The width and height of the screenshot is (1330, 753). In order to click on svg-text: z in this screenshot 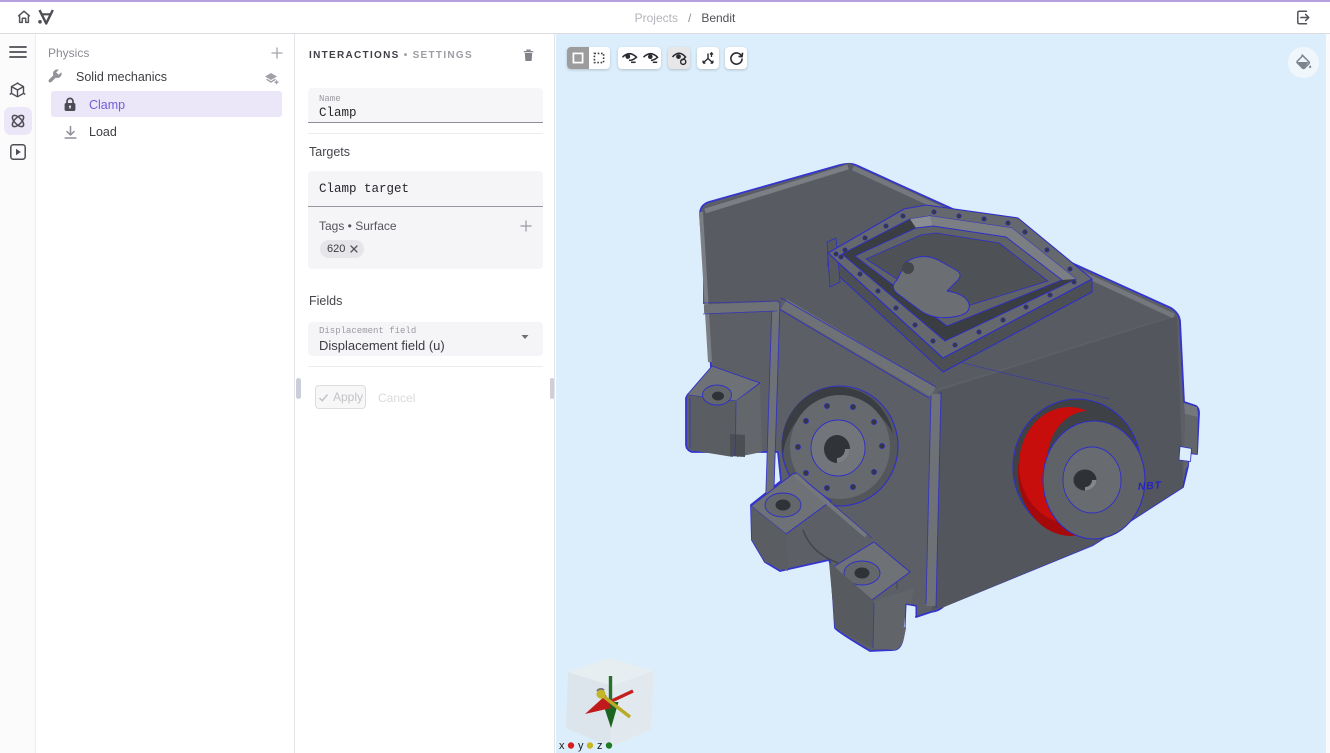, I will do `click(600, 746)`.